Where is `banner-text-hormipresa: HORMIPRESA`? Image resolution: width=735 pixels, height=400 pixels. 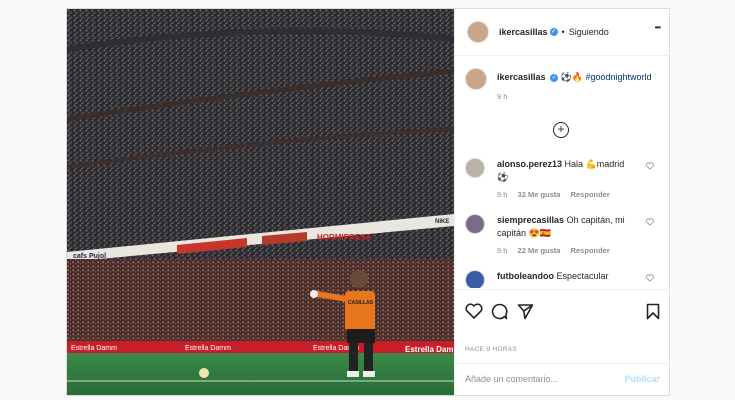
banner-text-hormipresa: HORMIPRESA is located at coordinates (344, 237).